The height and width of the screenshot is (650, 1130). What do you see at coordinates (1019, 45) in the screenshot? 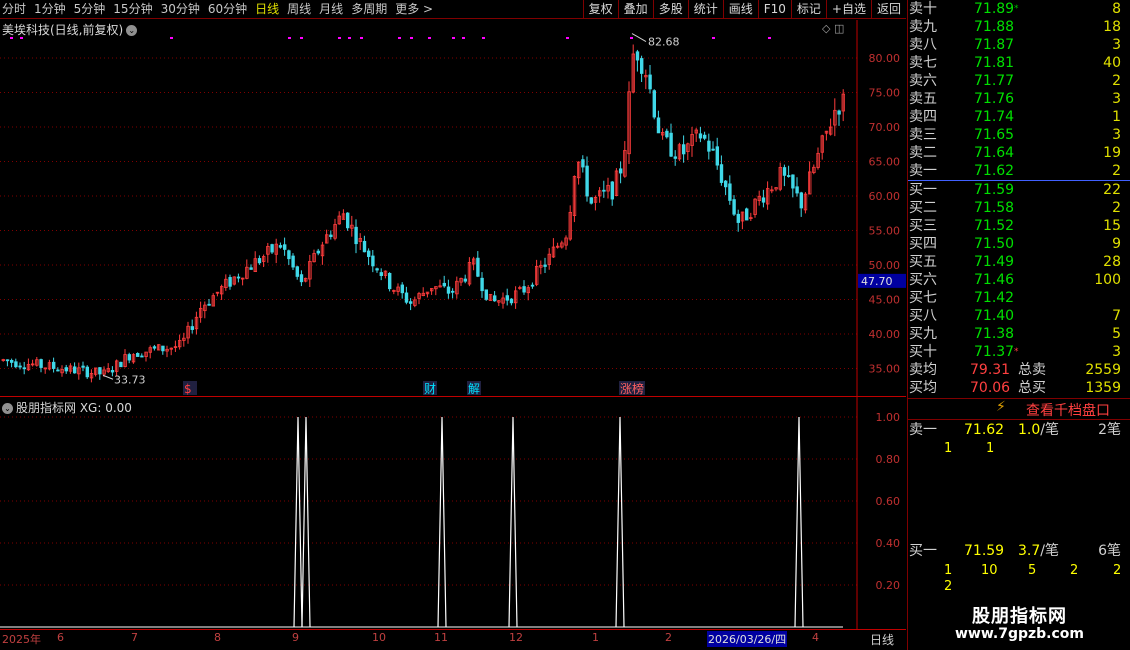
I see `ask-level-row: 卖八 71.87 3` at bounding box center [1019, 45].